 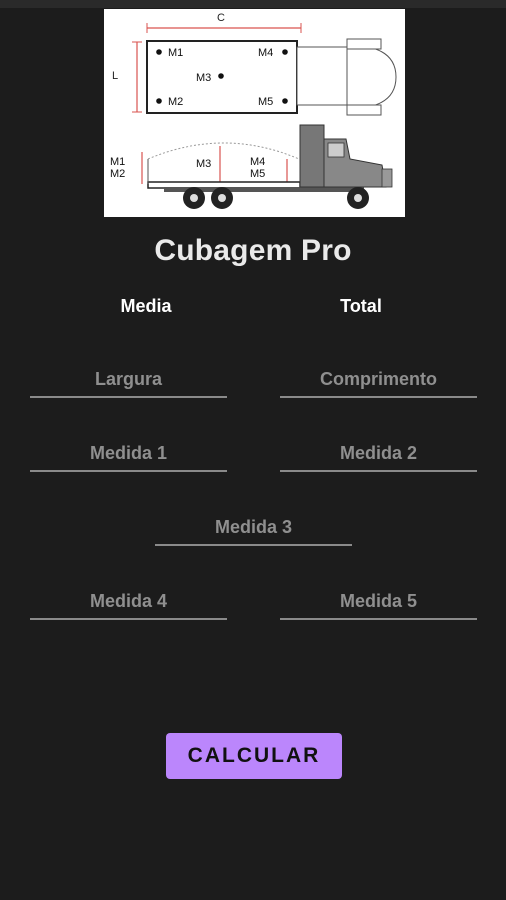 I want to click on medida1-input, so click(x=128, y=453).